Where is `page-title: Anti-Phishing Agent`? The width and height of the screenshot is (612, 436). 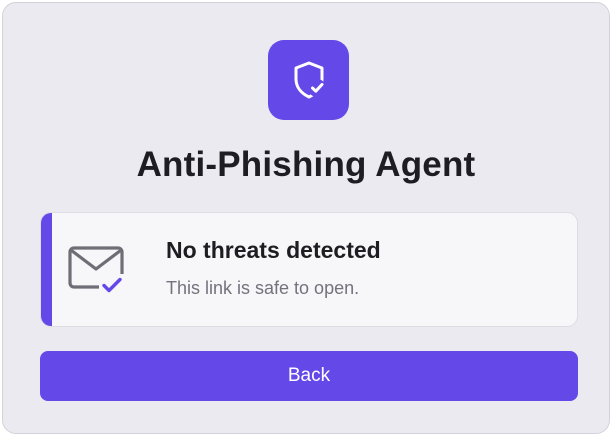 page-title: Anti-Phishing Agent is located at coordinates (306, 164).